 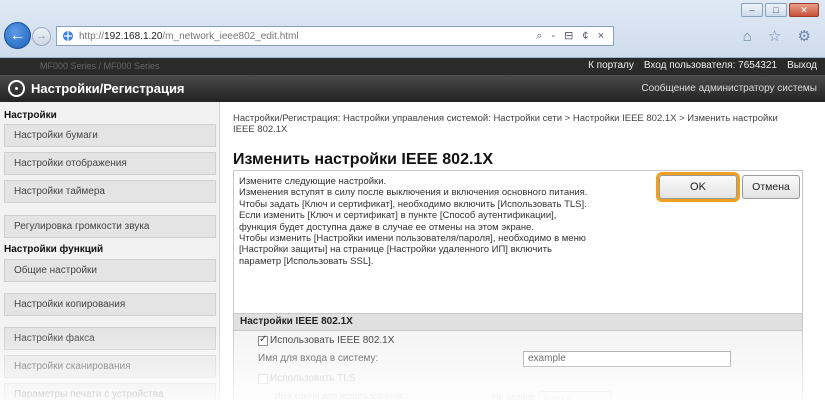 What do you see at coordinates (313, 378) in the screenshot?
I see `use-tls-label: Использовать TLS` at bounding box center [313, 378].